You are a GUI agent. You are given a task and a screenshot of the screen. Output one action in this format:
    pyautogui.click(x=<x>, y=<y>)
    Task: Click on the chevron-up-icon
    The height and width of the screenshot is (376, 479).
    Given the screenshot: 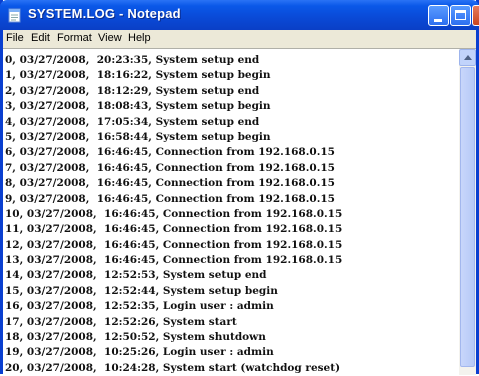 What is the action you would take?
    pyautogui.click(x=468, y=57)
    